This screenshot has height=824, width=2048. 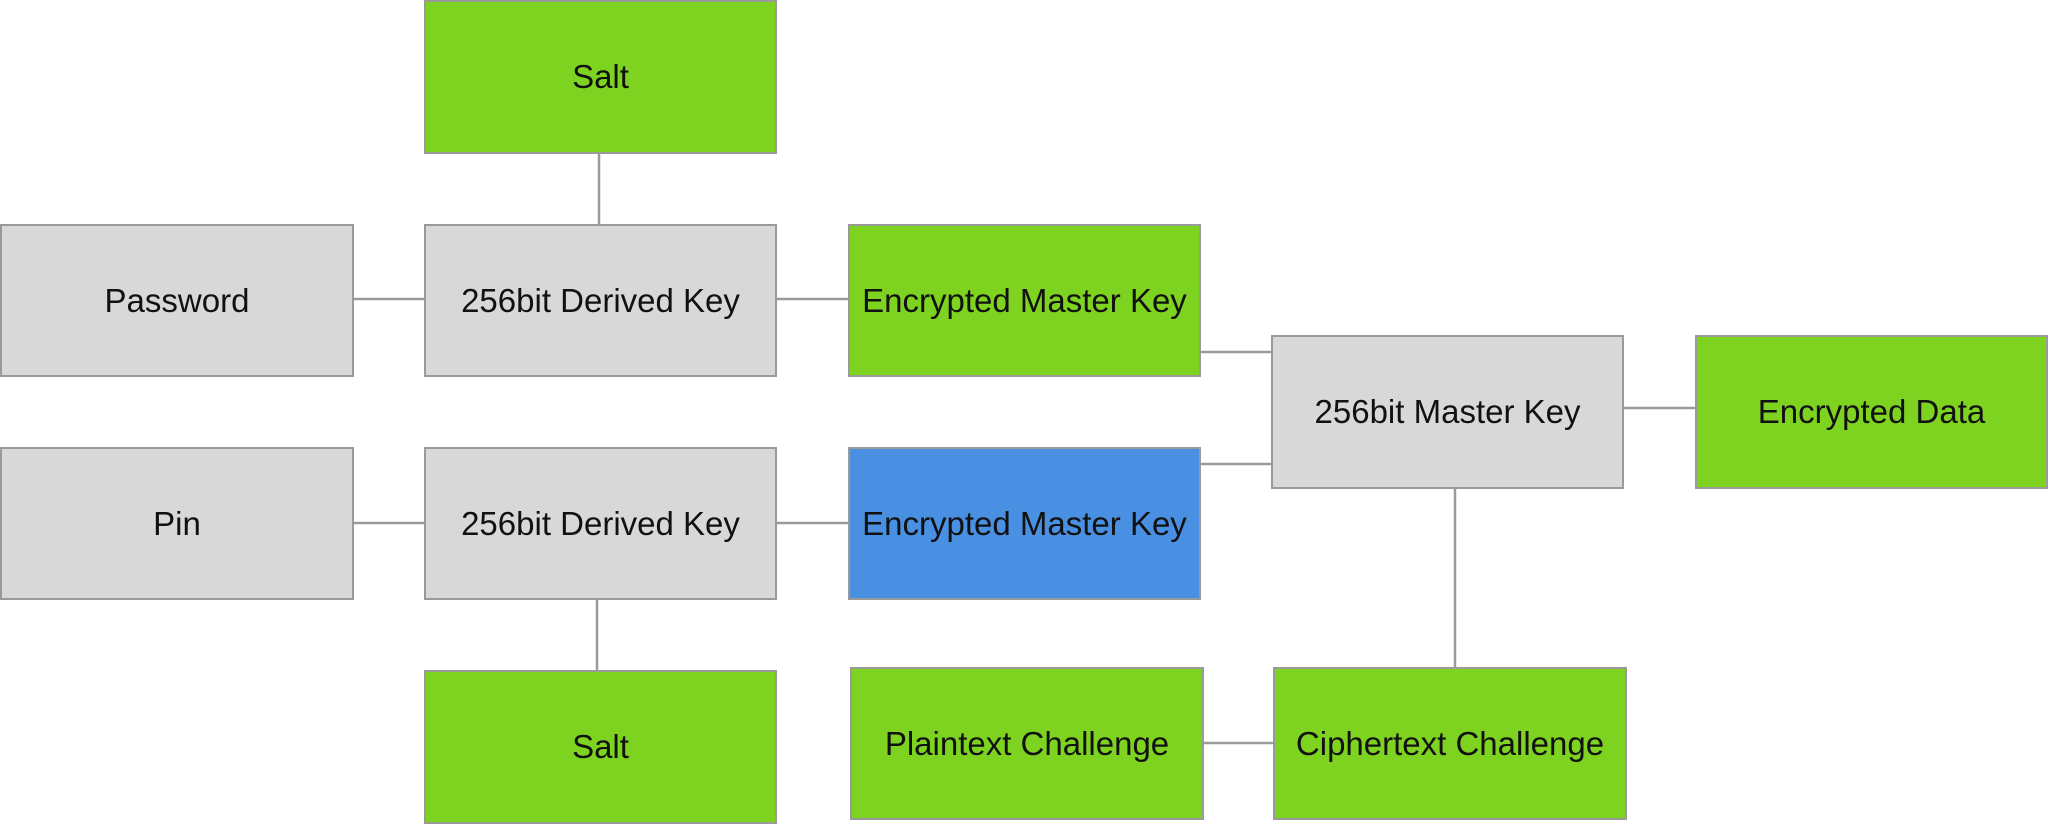 I want to click on master-key-box: 256bit Master Key, so click(x=1447, y=412).